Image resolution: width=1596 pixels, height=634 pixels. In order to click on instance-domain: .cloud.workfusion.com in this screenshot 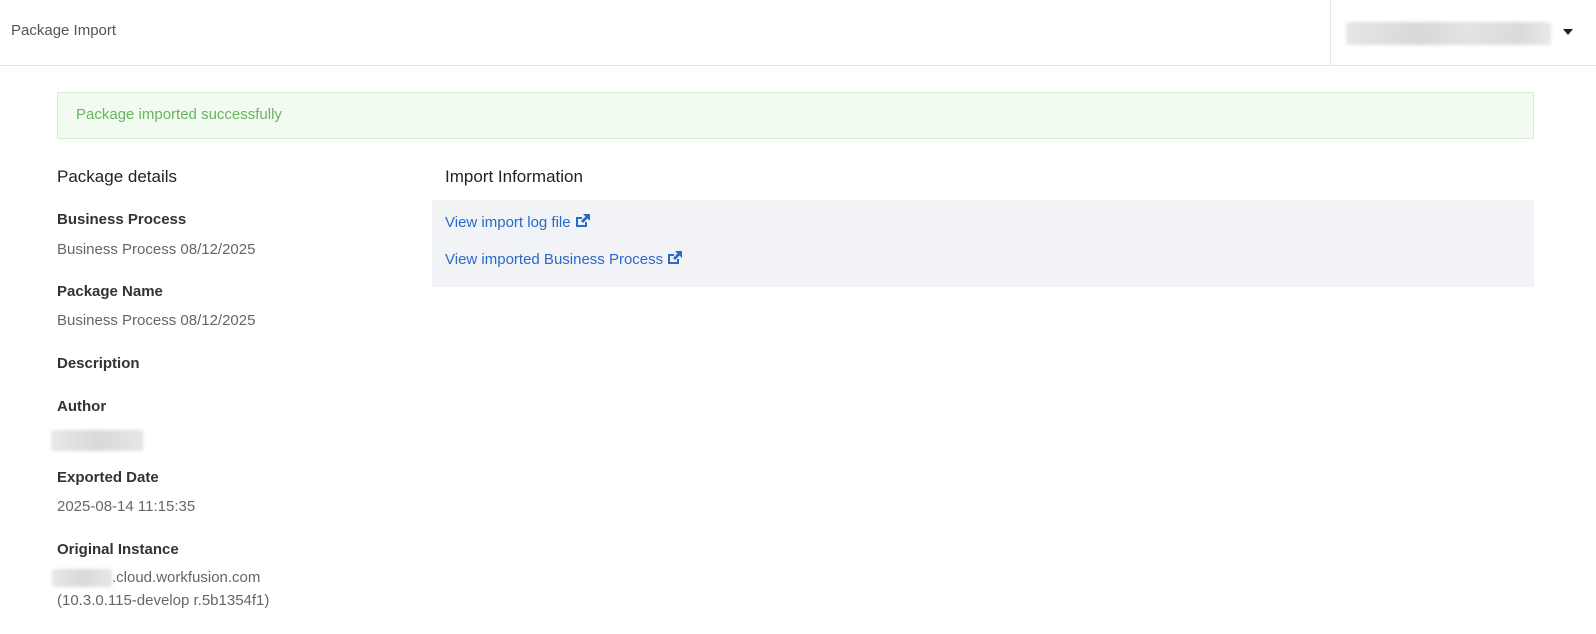, I will do `click(186, 577)`.